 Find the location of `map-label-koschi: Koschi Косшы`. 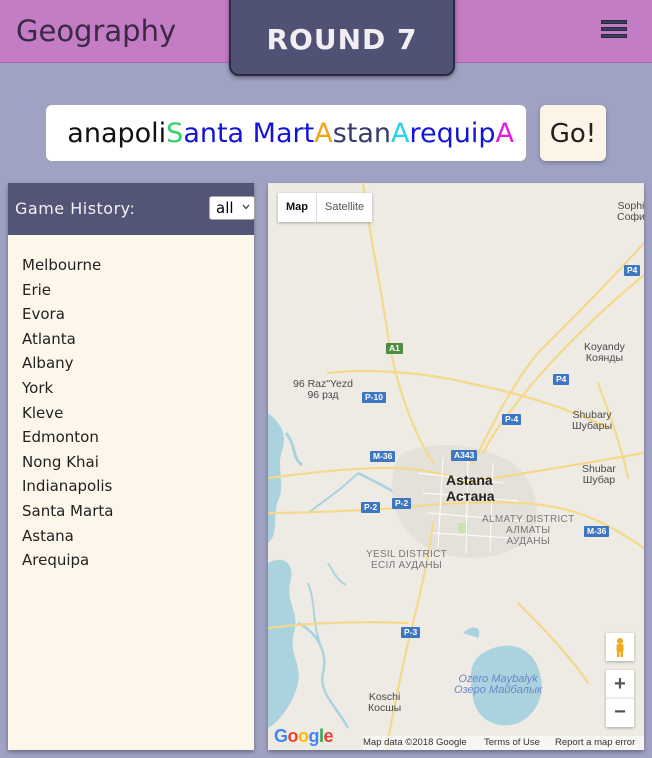

map-label-koschi: Koschi Косшы is located at coordinates (385, 702).